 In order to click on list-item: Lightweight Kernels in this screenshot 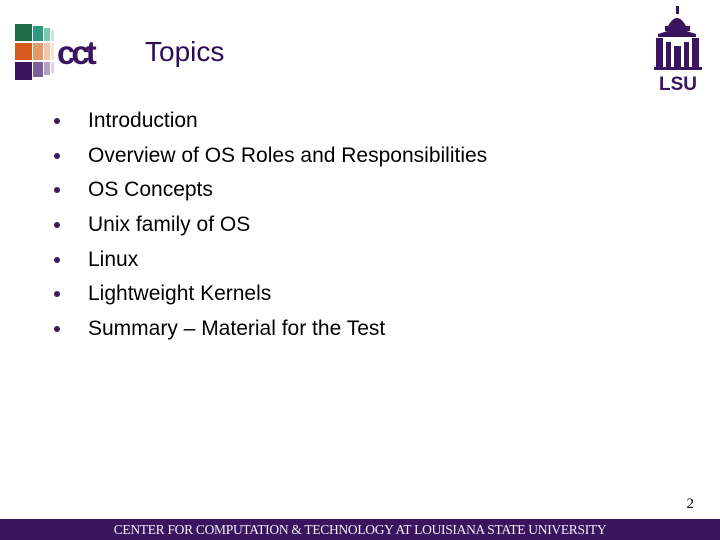, I will do `click(268, 296)`.